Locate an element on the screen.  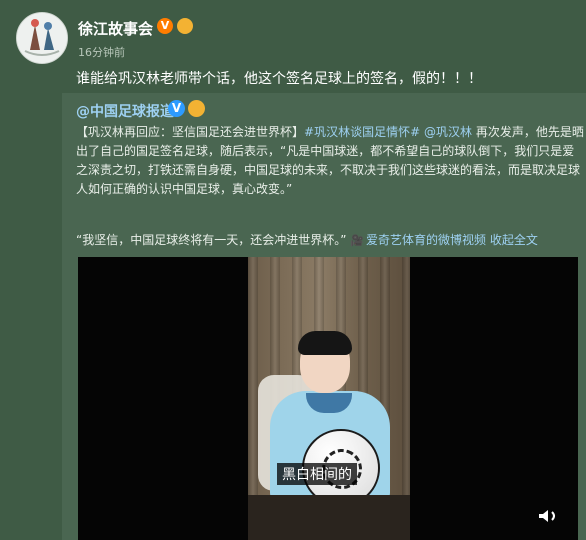
author-avatar is located at coordinates (42, 38).